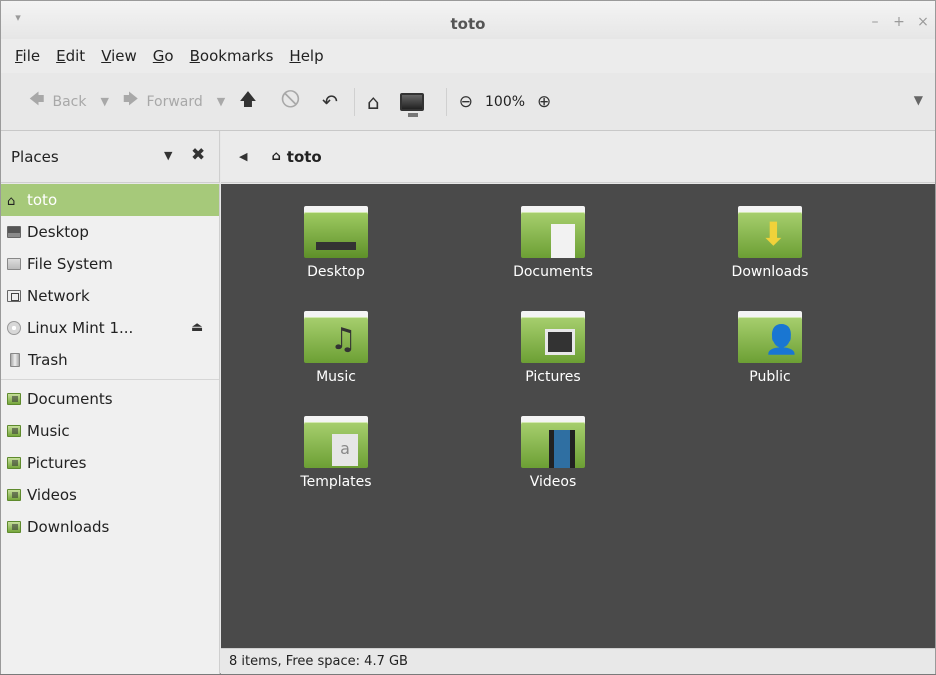 The width and height of the screenshot is (936, 675). I want to click on menu-view: View, so click(119, 56).